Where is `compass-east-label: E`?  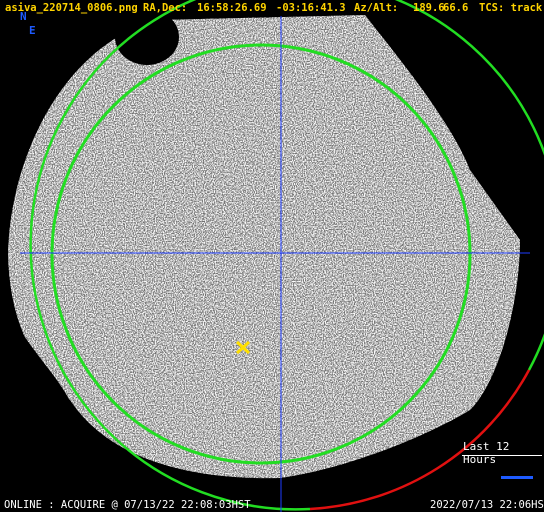
compass-east-label: E is located at coordinates (32, 30).